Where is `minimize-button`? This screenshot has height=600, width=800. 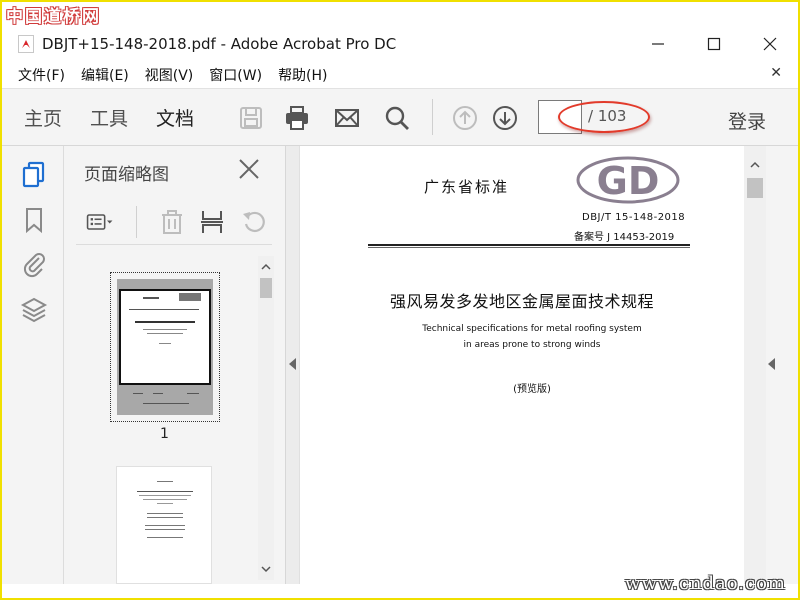
minimize-button is located at coordinates (658, 44).